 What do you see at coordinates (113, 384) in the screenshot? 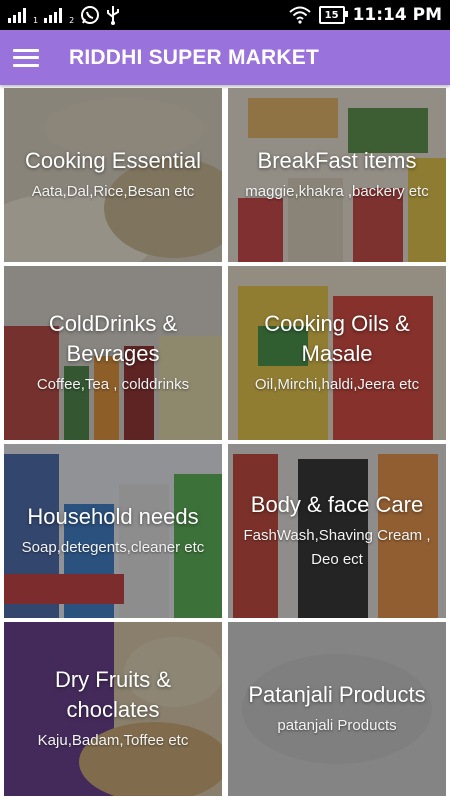
I see `tile-subtitle: Coffee,Tea , colddrinks` at bounding box center [113, 384].